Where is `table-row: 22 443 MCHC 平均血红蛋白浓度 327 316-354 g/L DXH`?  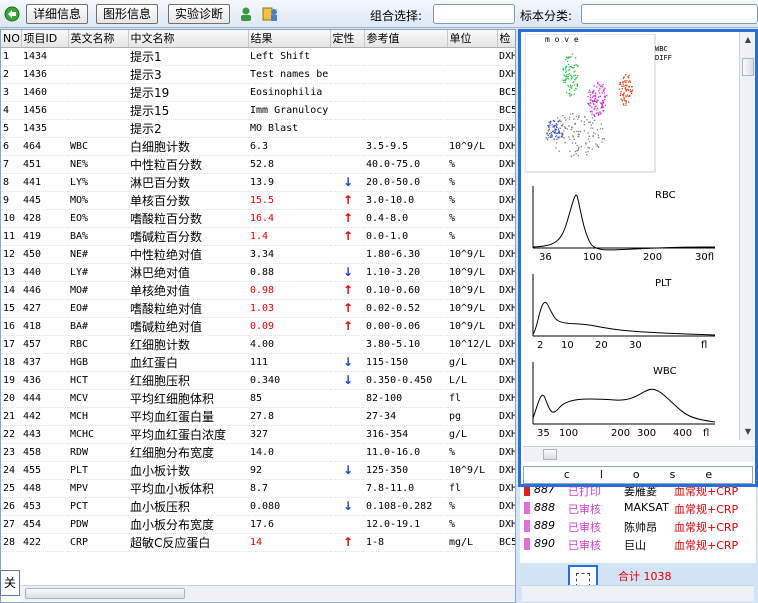
table-row: 22 443 MCHC 平均血红蛋白浓度 327 316-354 g/L DXH is located at coordinates (258, 434).